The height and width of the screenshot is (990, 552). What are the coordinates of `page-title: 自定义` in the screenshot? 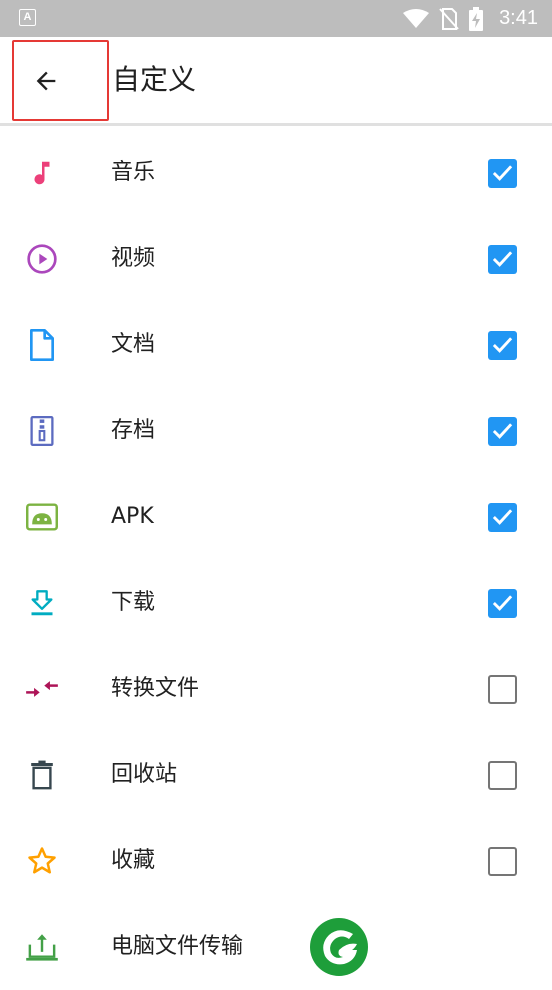 It's located at (154, 79).